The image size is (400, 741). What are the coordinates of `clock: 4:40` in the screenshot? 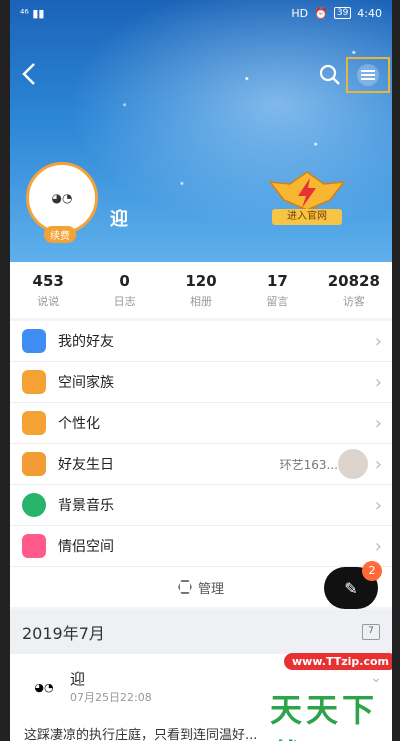 It's located at (369, 13).